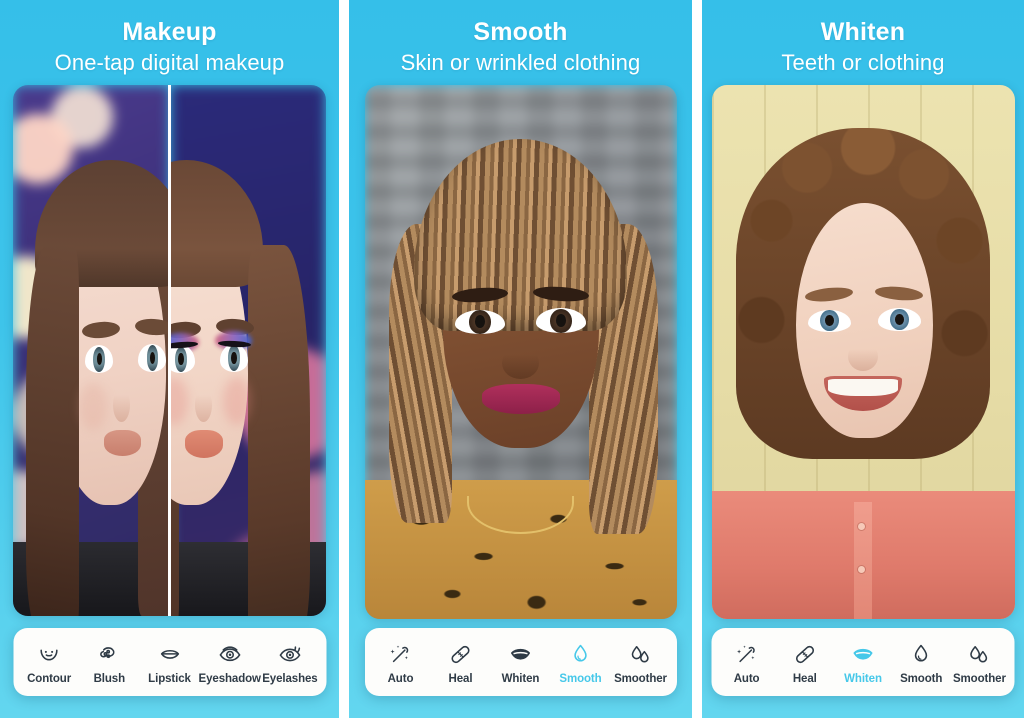  I want to click on tool-label: Contour, so click(49, 678).